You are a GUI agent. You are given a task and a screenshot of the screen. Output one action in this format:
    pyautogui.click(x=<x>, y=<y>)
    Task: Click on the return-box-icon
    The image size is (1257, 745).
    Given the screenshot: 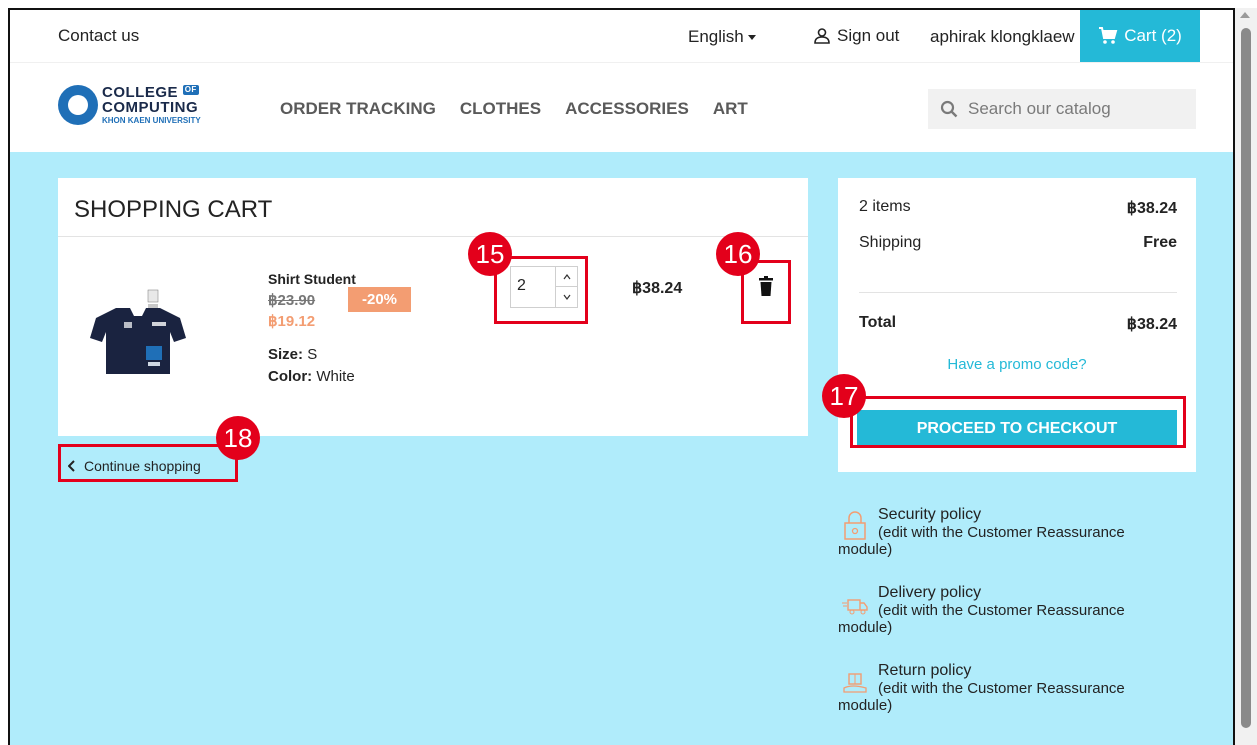 What is the action you would take?
    pyautogui.click(x=855, y=683)
    